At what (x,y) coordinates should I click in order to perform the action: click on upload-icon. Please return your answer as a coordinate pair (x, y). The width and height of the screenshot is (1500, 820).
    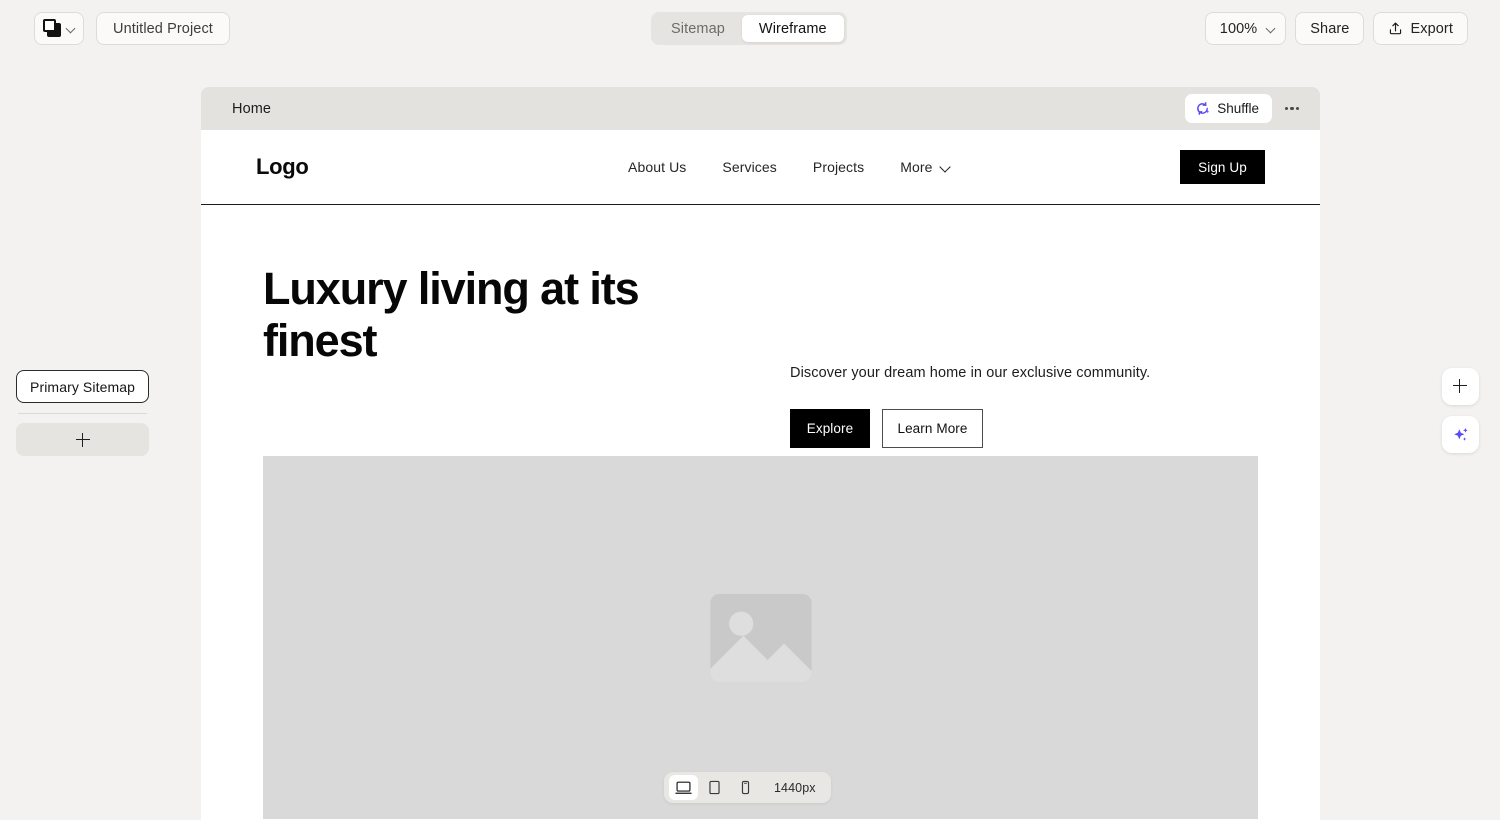
    Looking at the image, I should click on (1396, 28).